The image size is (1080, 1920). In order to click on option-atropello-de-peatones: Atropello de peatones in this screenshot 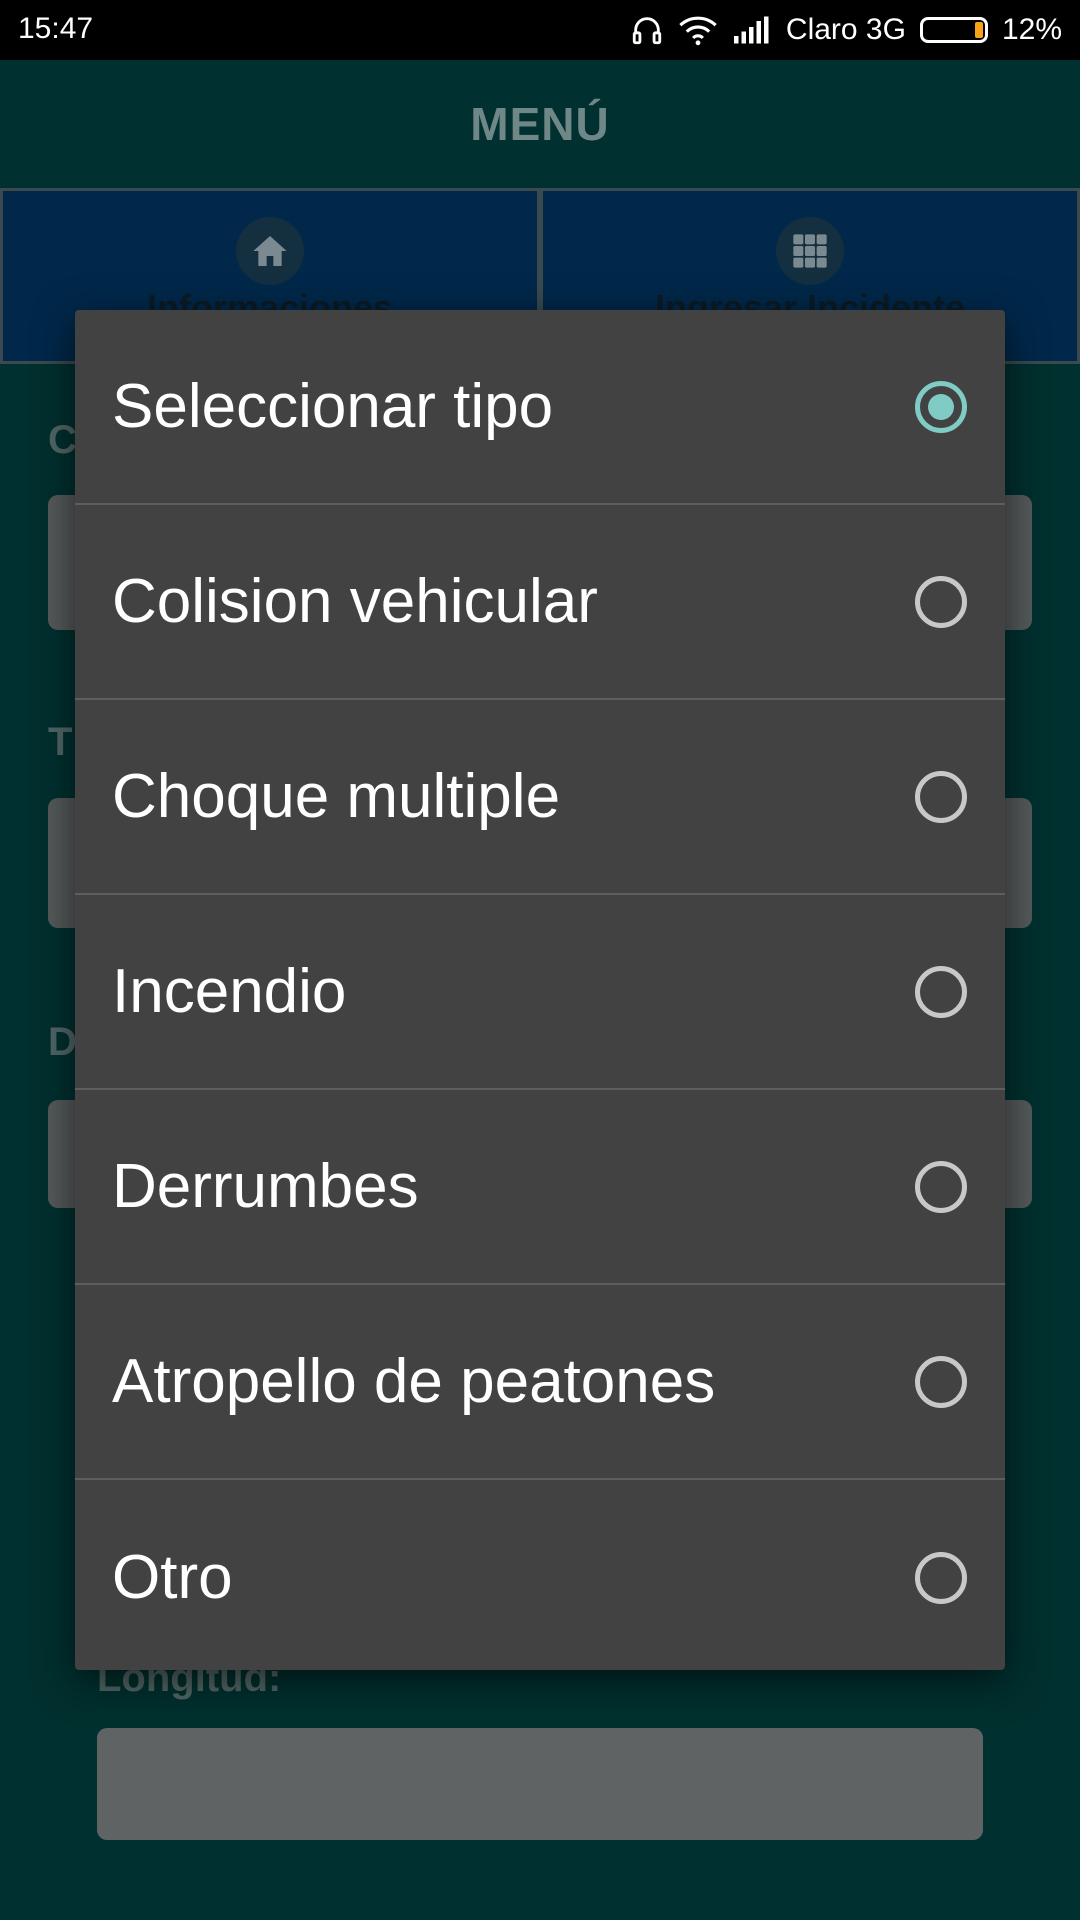, I will do `click(540, 1382)`.